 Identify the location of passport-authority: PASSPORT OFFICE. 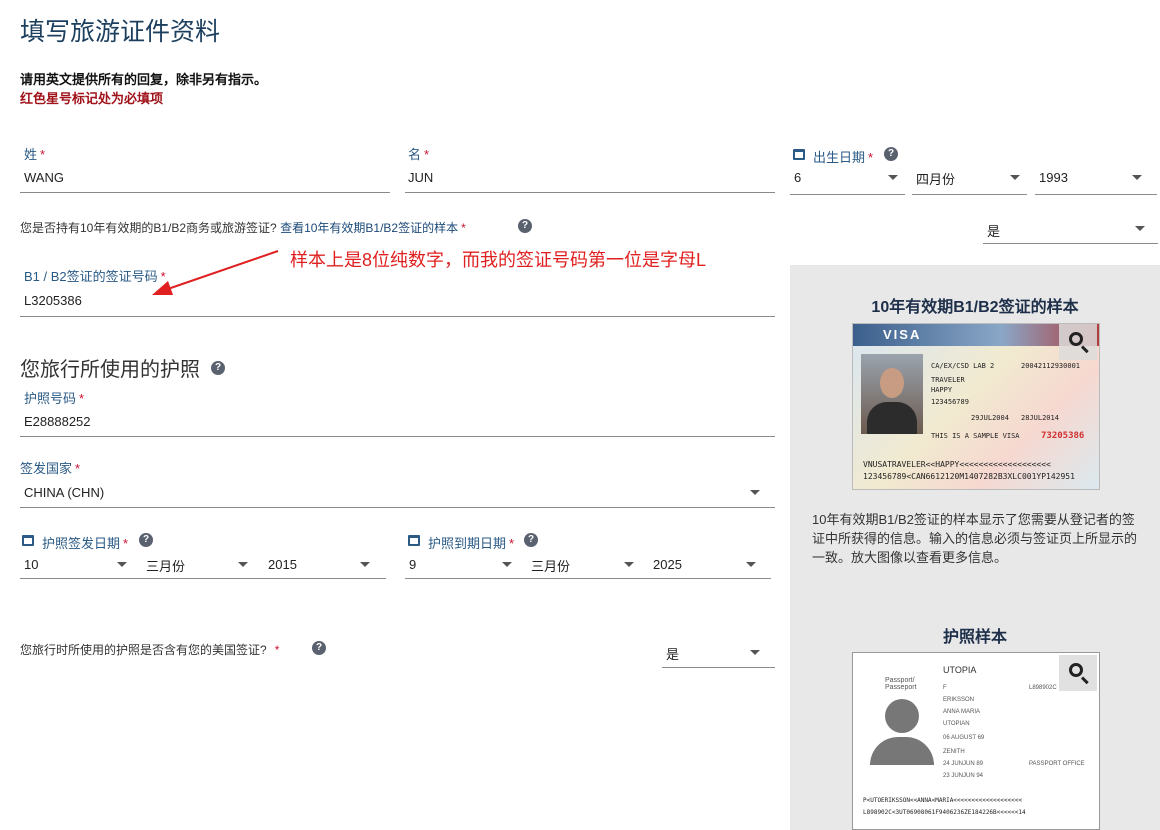
(1057, 764).